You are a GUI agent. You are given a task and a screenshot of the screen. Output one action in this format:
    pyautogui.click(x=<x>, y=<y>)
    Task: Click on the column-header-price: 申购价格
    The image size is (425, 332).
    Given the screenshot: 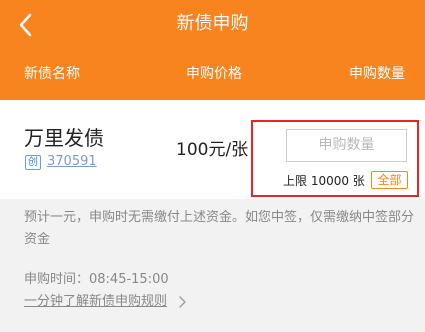 What is the action you would take?
    pyautogui.click(x=214, y=74)
    